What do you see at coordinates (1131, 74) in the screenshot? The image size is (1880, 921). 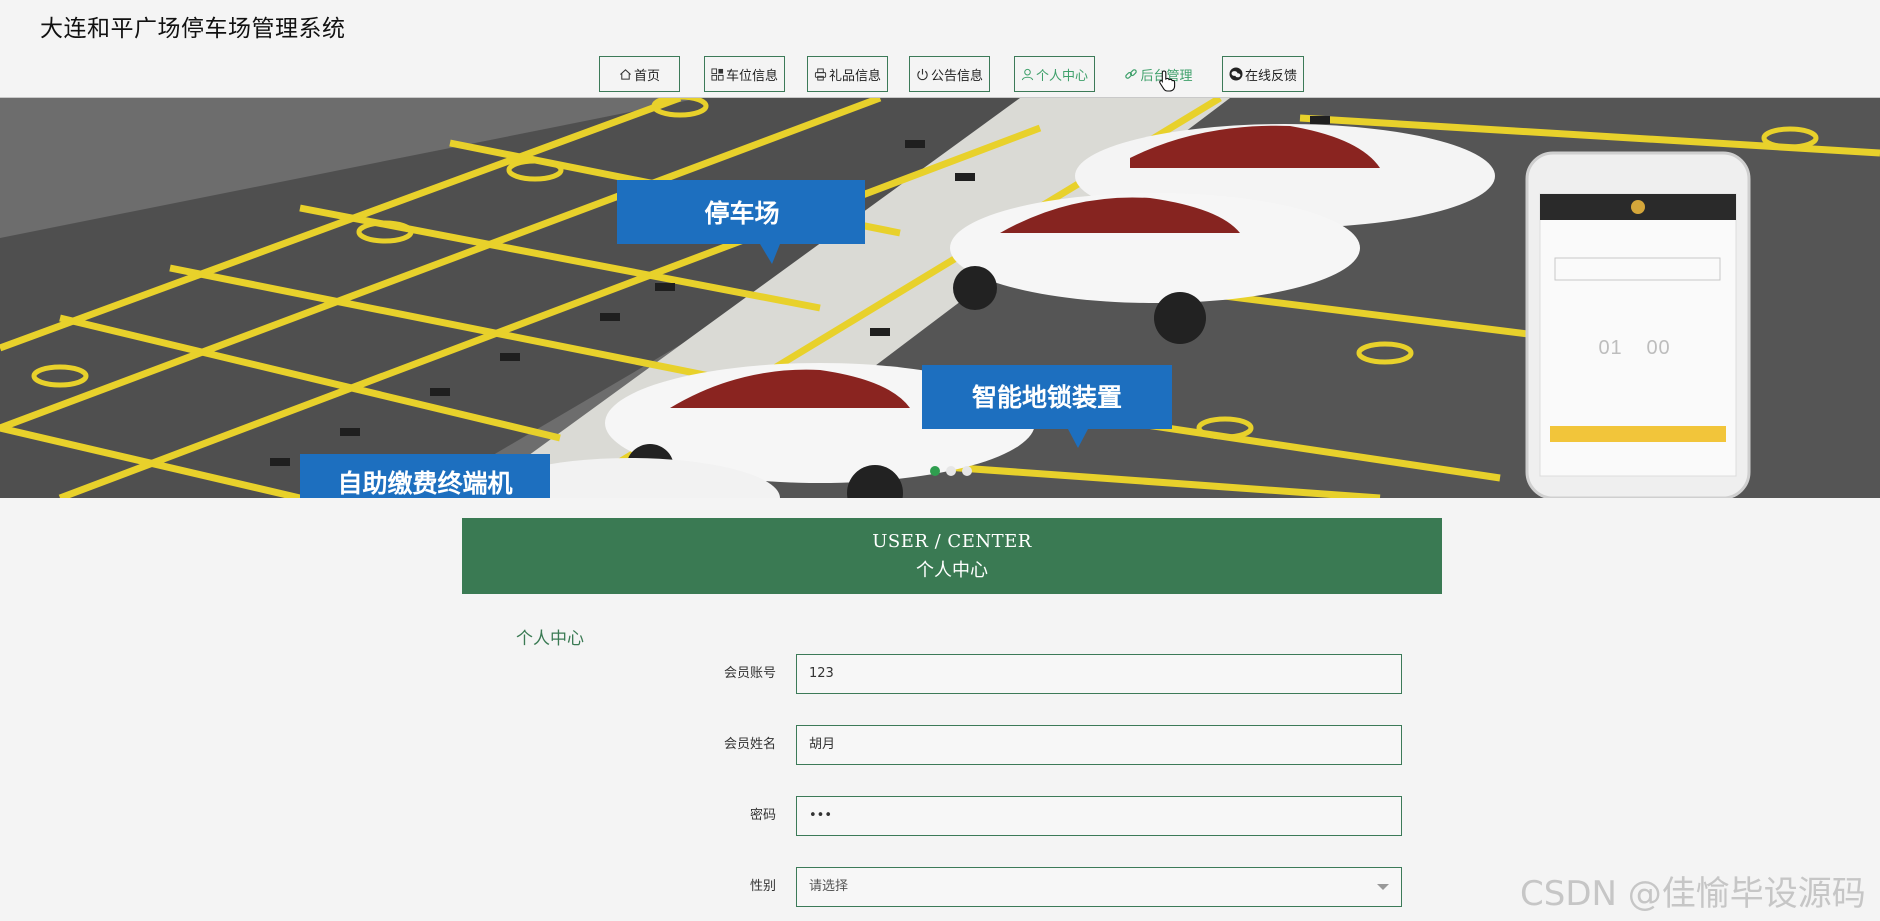 I see `link-icon` at bounding box center [1131, 74].